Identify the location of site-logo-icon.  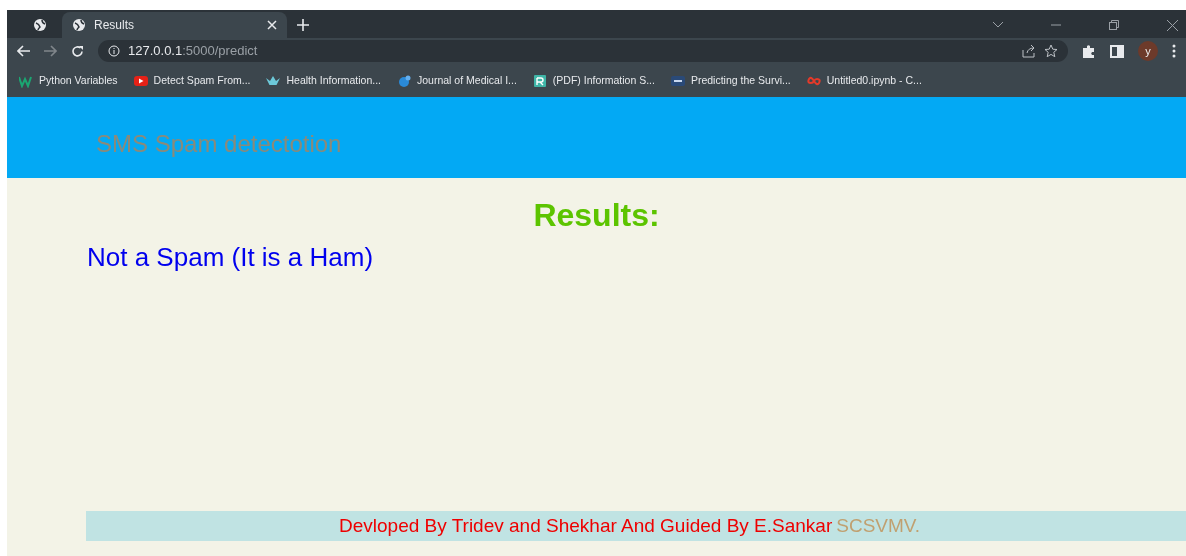
(677, 80).